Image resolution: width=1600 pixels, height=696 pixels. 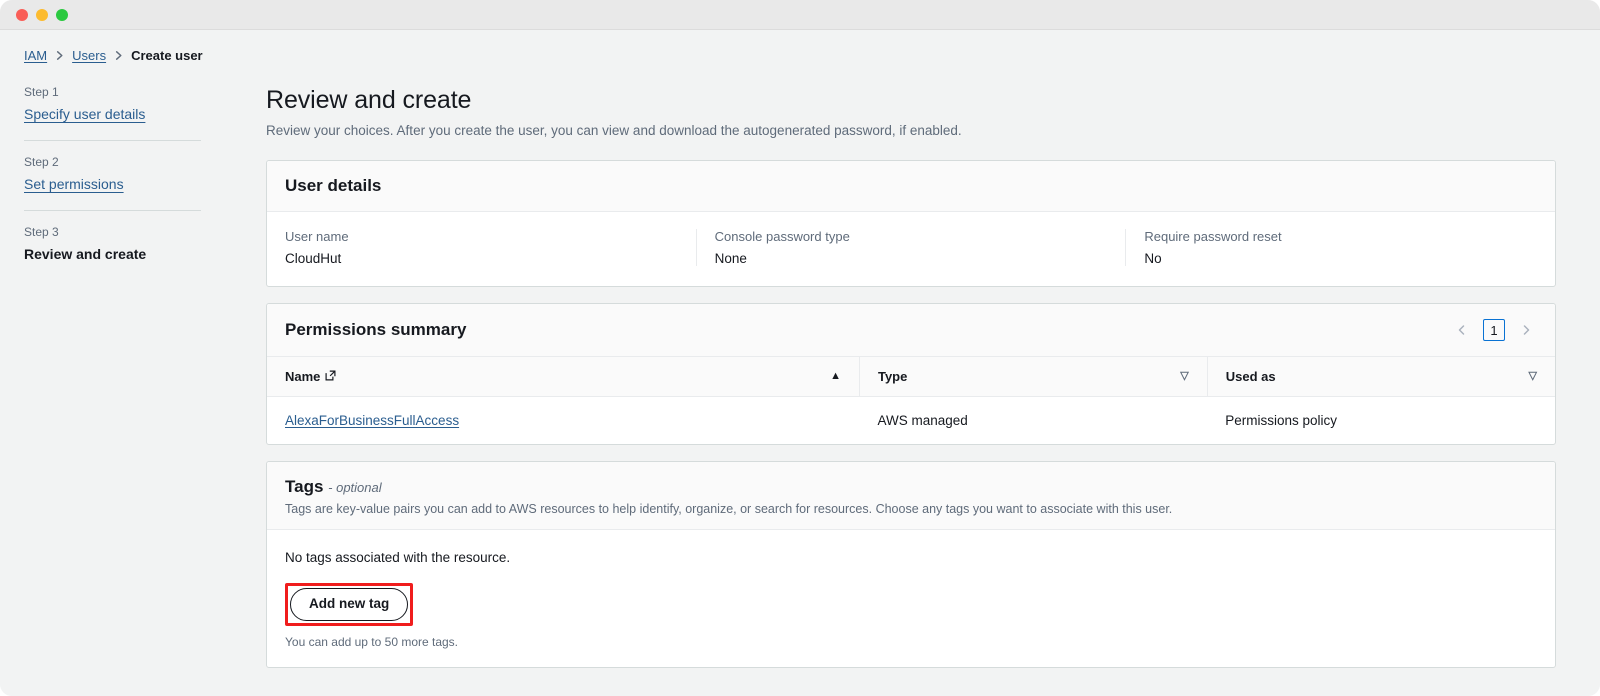 What do you see at coordinates (369, 100) in the screenshot?
I see `page-title: Review and create` at bounding box center [369, 100].